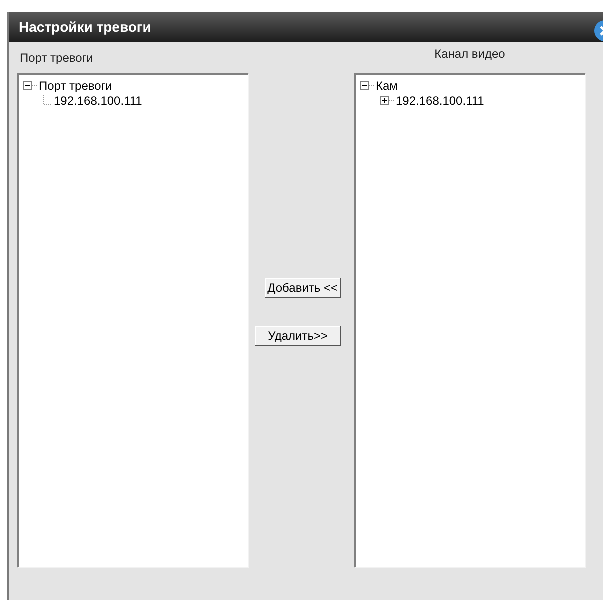  Describe the element at coordinates (302, 288) in the screenshot. I see `add-button: Добавить <<` at that location.